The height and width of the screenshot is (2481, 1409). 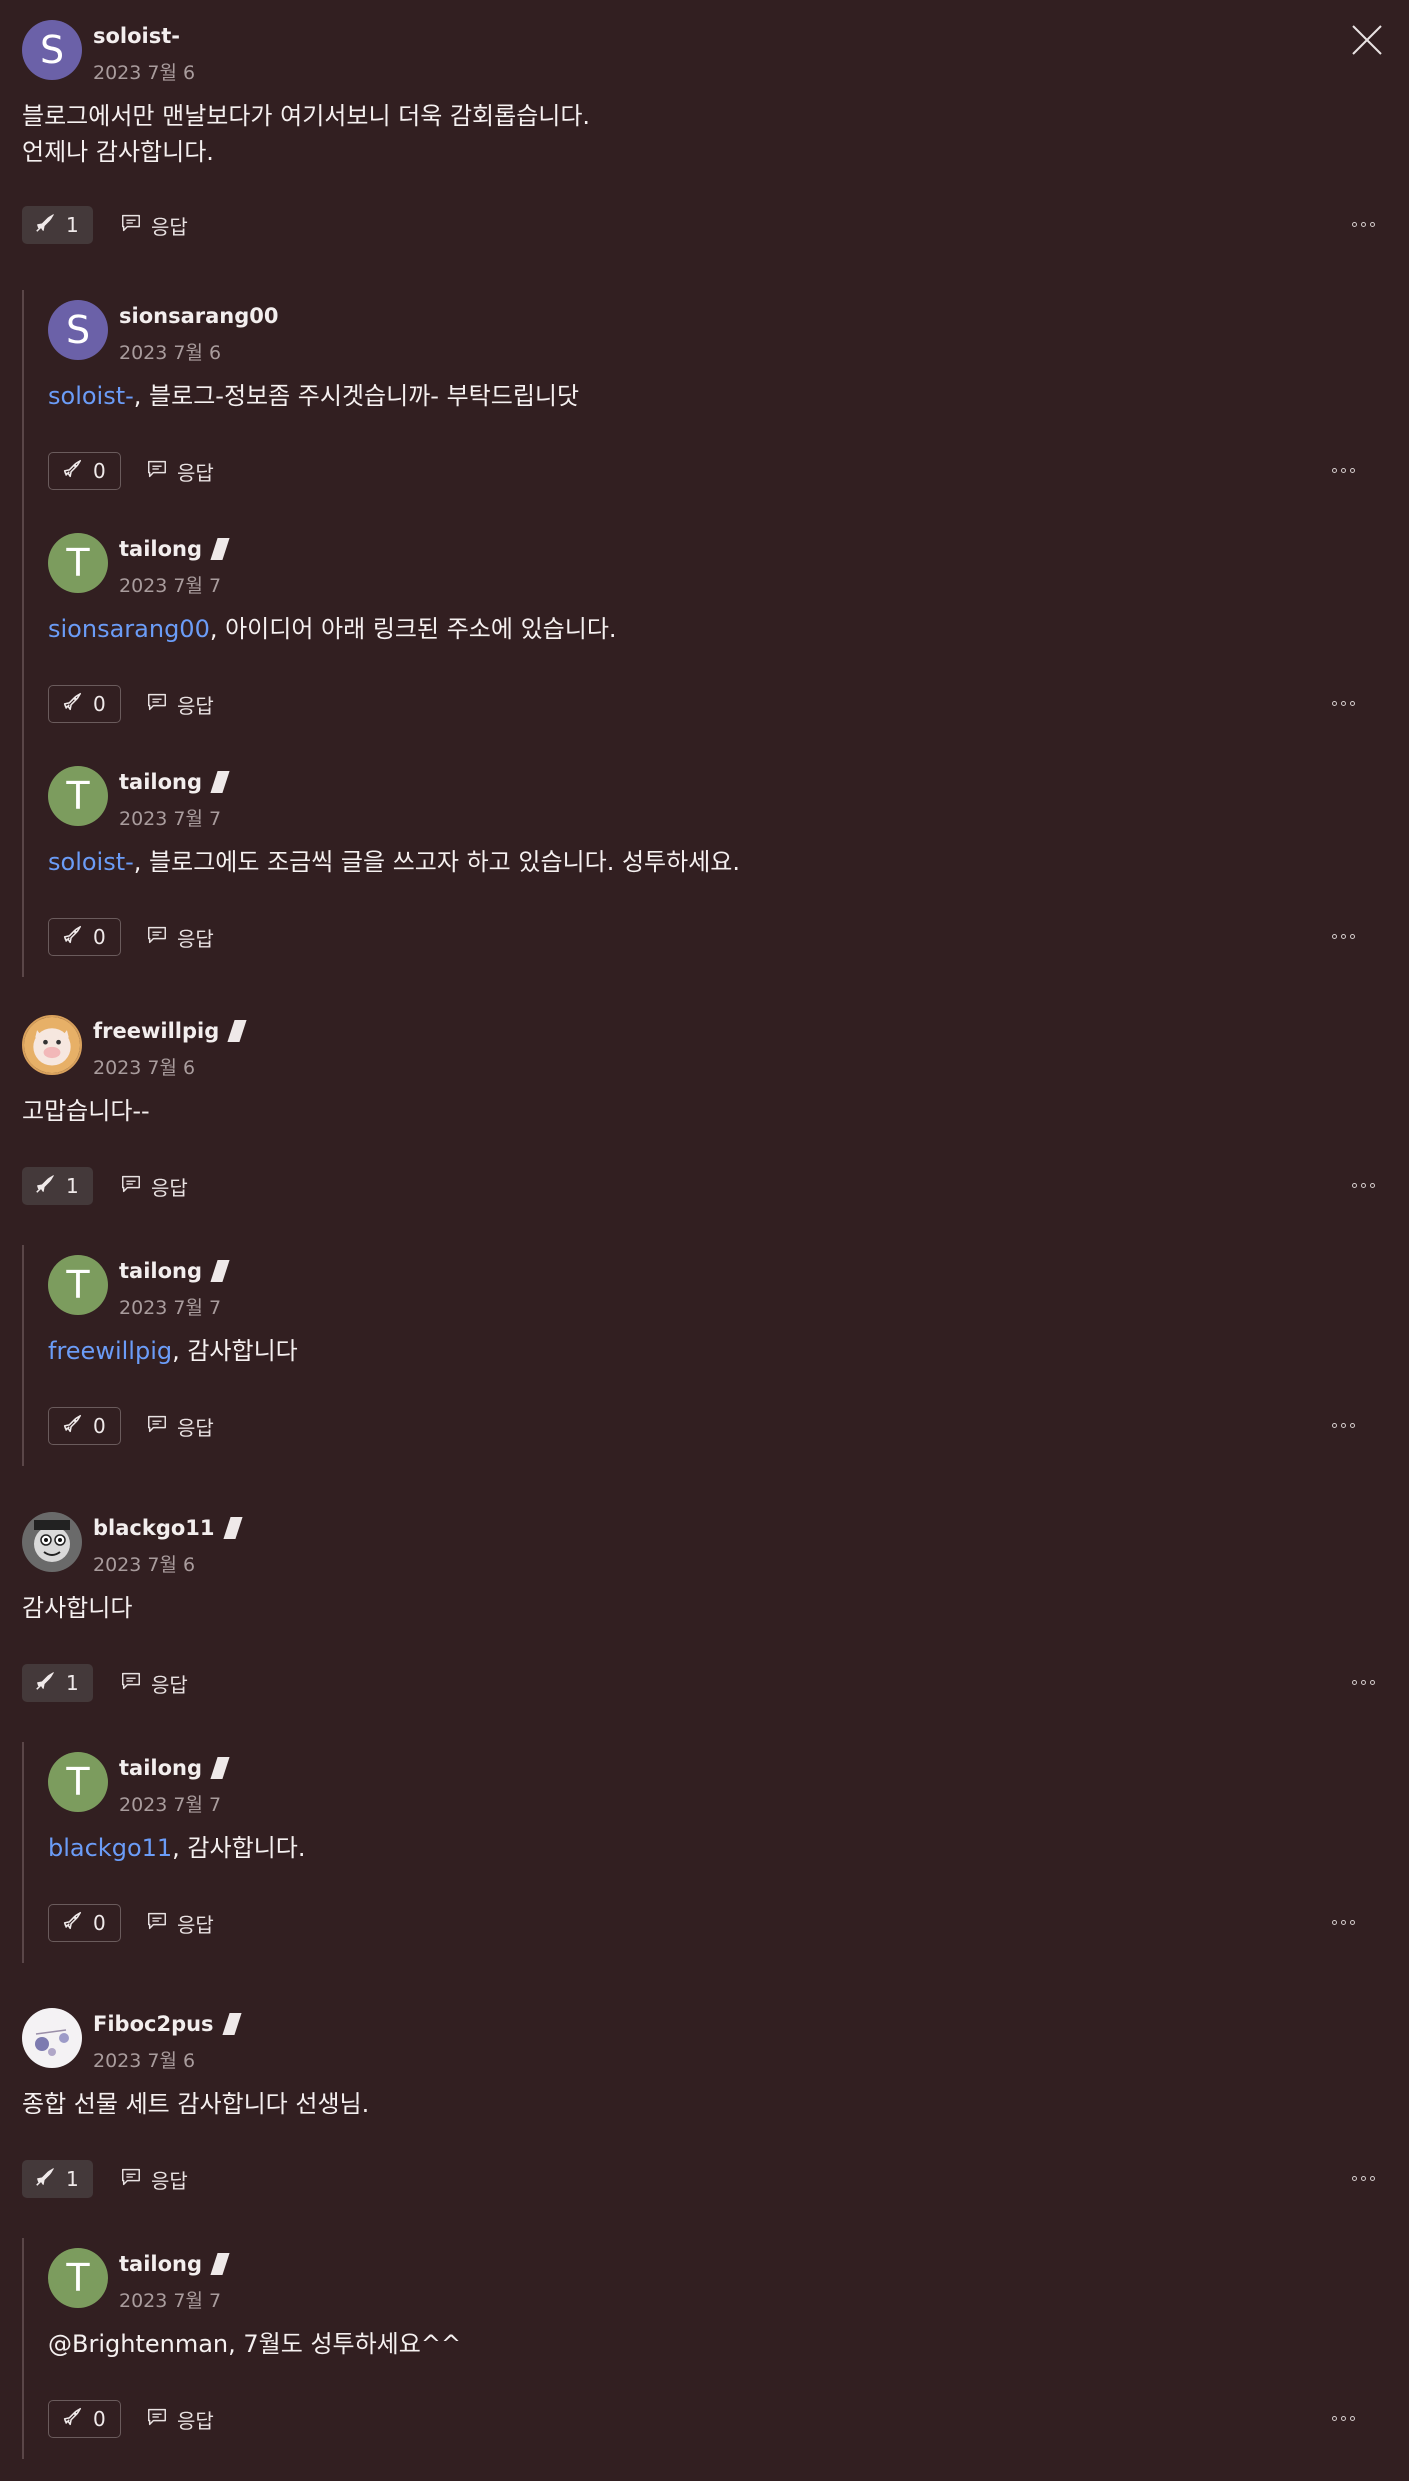 What do you see at coordinates (110, 1351) in the screenshot?
I see `mention-link: freewillpig` at bounding box center [110, 1351].